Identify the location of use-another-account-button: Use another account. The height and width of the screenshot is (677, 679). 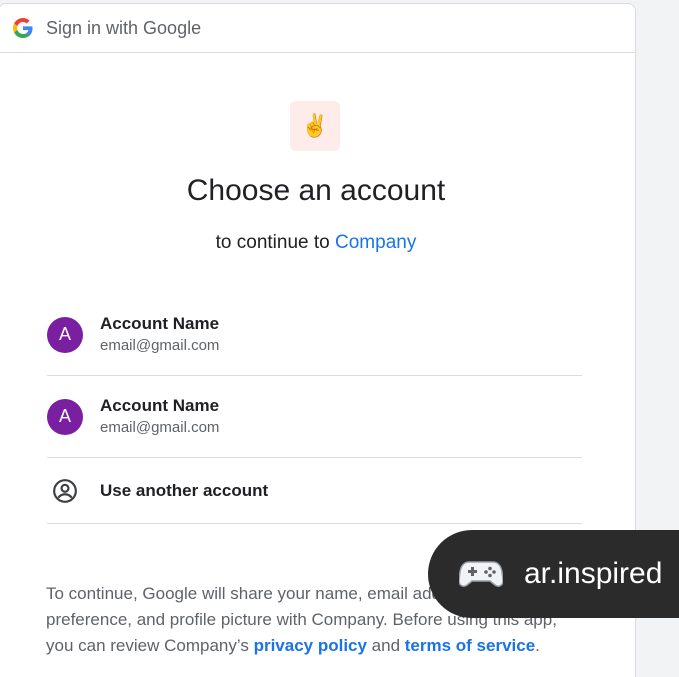
(314, 491).